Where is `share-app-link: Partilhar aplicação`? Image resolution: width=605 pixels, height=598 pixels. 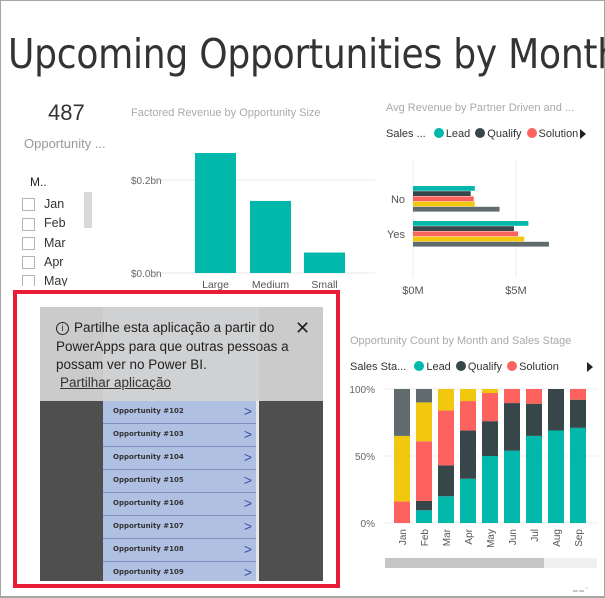 share-app-link: Partilhar aplicação is located at coordinates (115, 382).